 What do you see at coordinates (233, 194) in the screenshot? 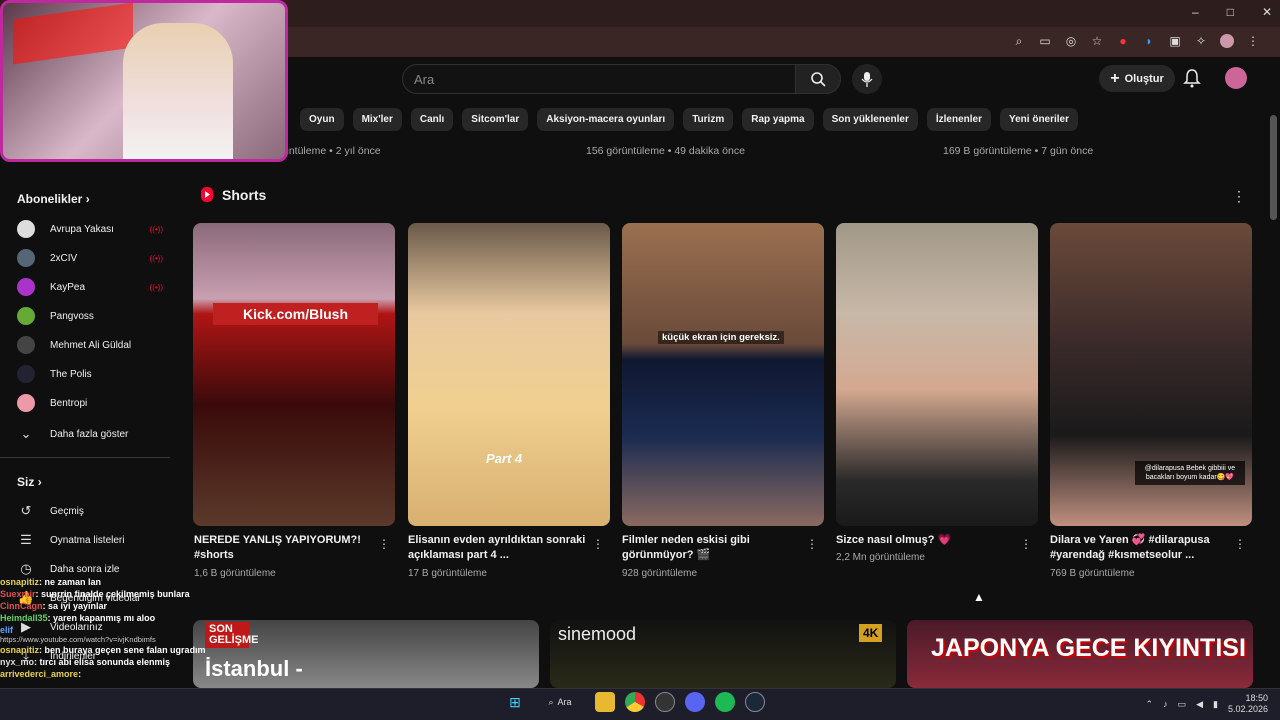
I see `shorts-heading: Shorts` at bounding box center [233, 194].